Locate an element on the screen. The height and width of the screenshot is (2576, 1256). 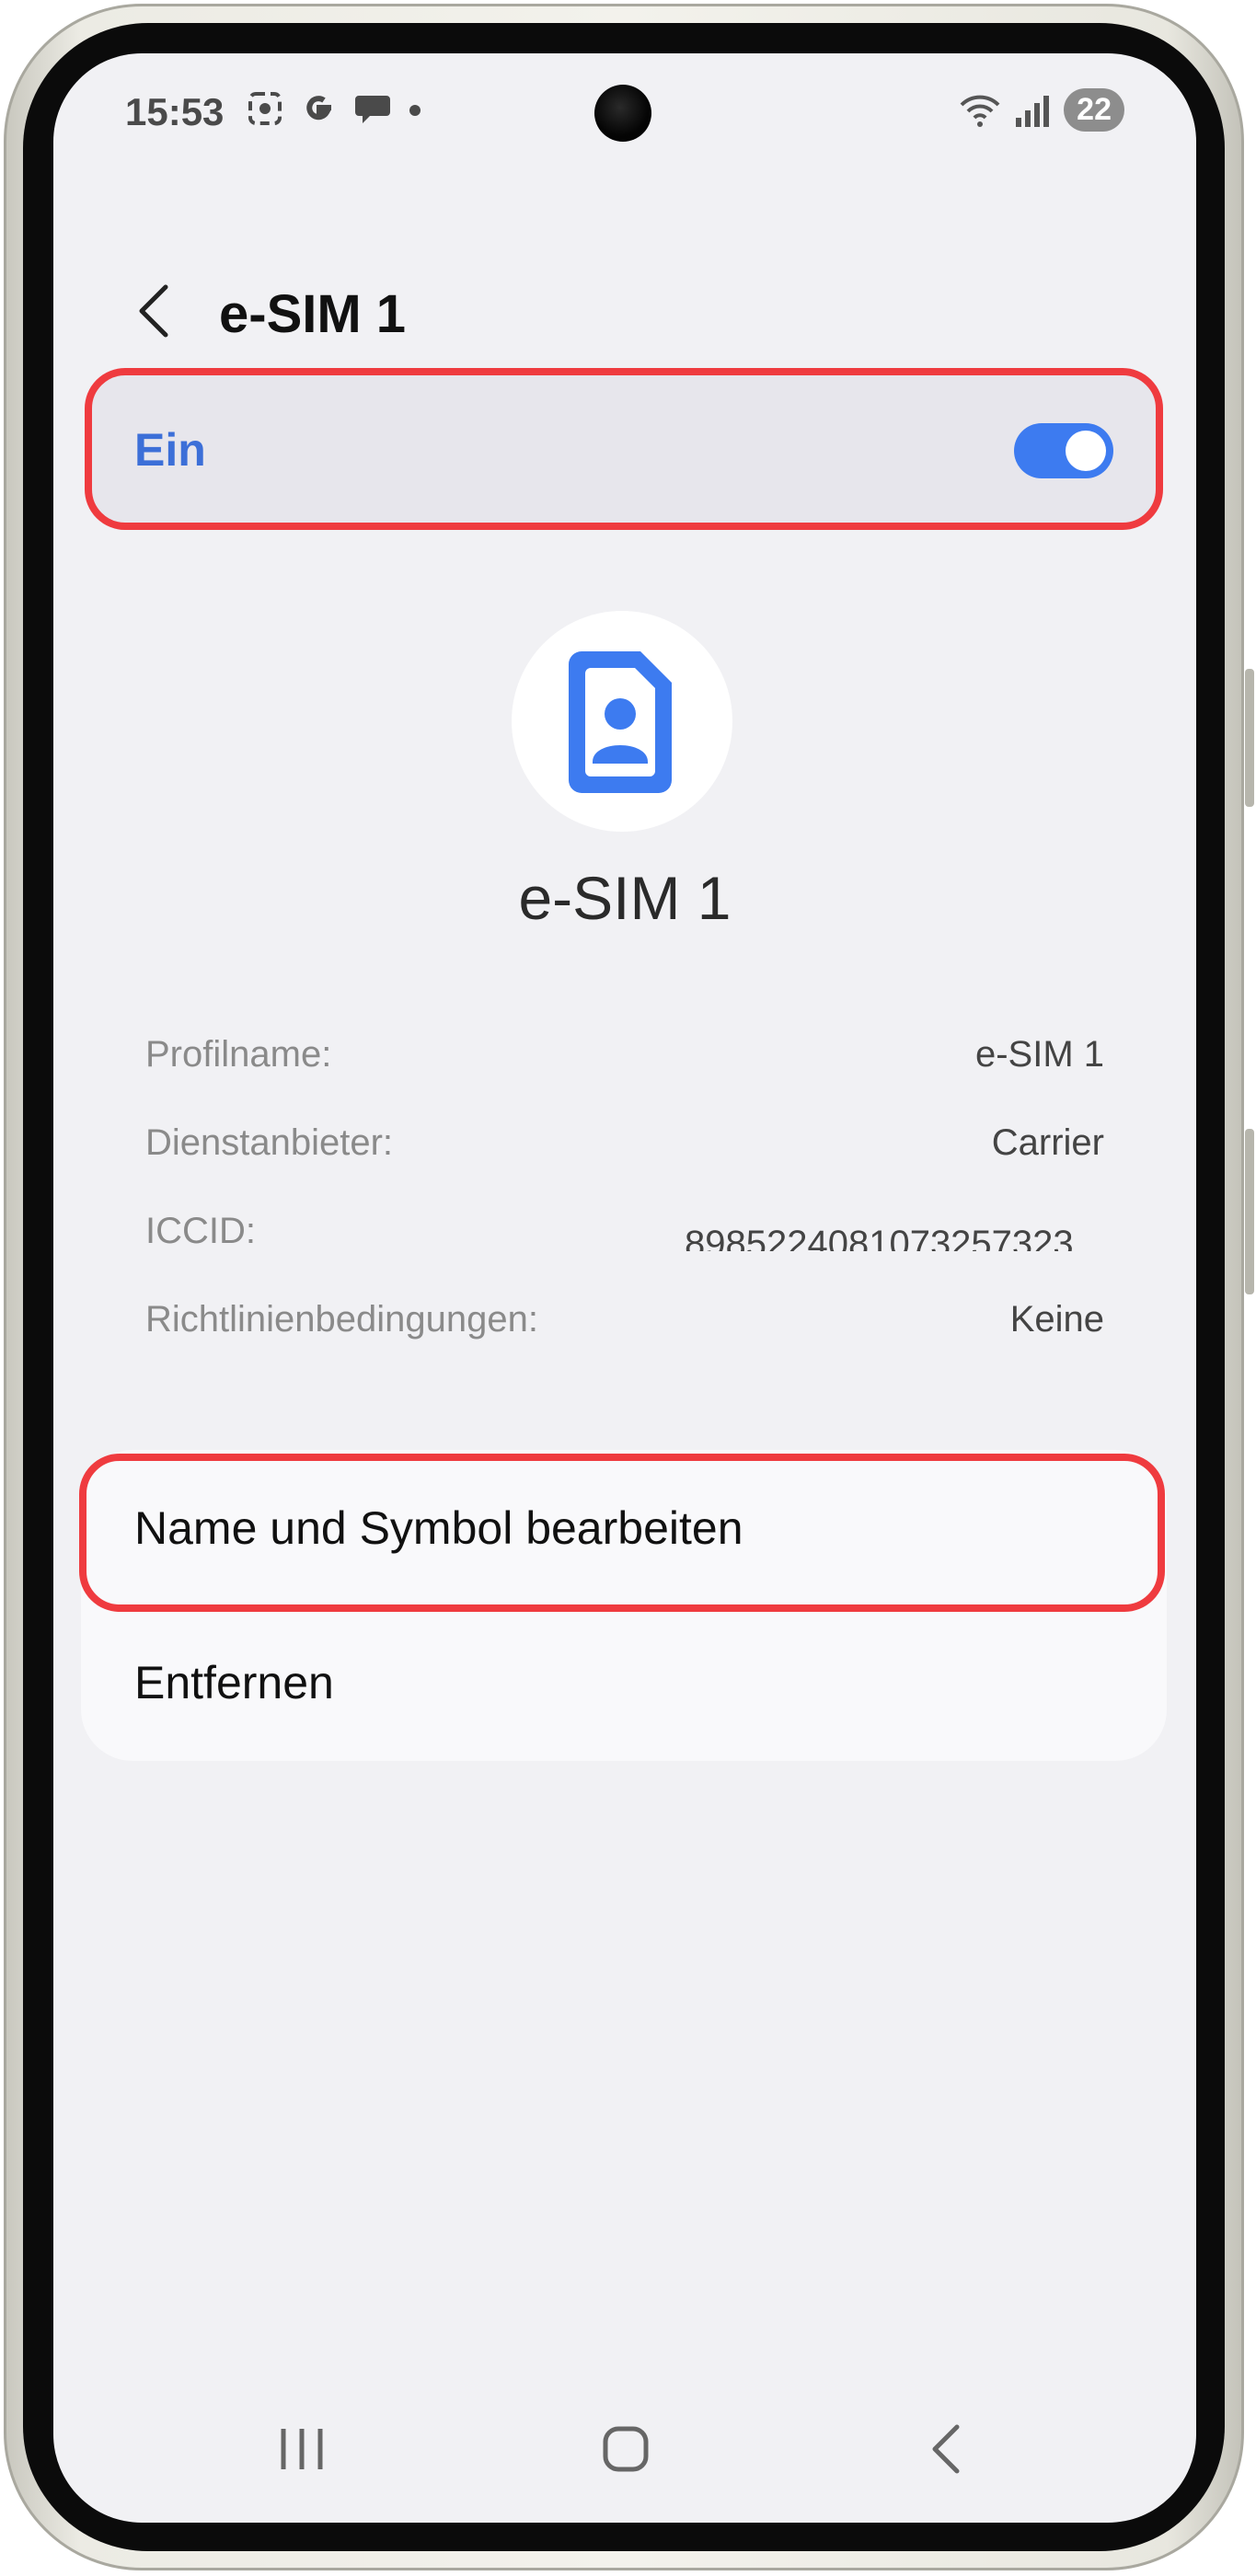
sim-contact-icon is located at coordinates (620, 722).